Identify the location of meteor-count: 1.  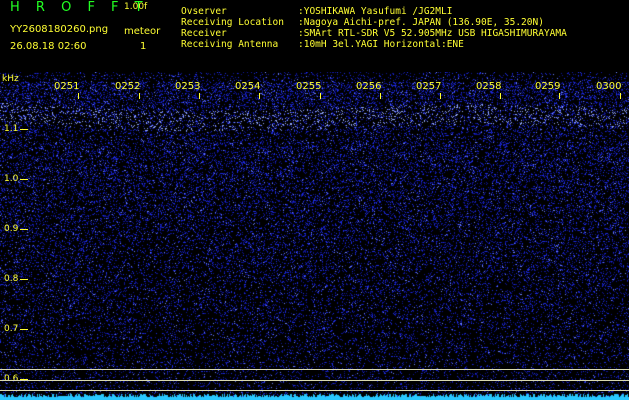
(143, 46).